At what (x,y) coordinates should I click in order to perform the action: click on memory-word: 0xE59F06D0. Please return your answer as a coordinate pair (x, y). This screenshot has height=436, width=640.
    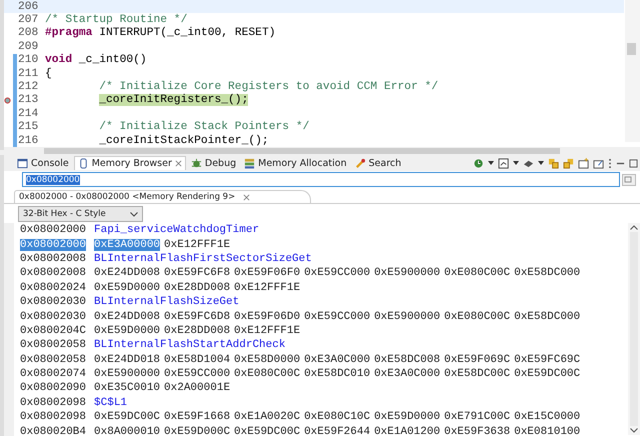
    Looking at the image, I should click on (267, 316).